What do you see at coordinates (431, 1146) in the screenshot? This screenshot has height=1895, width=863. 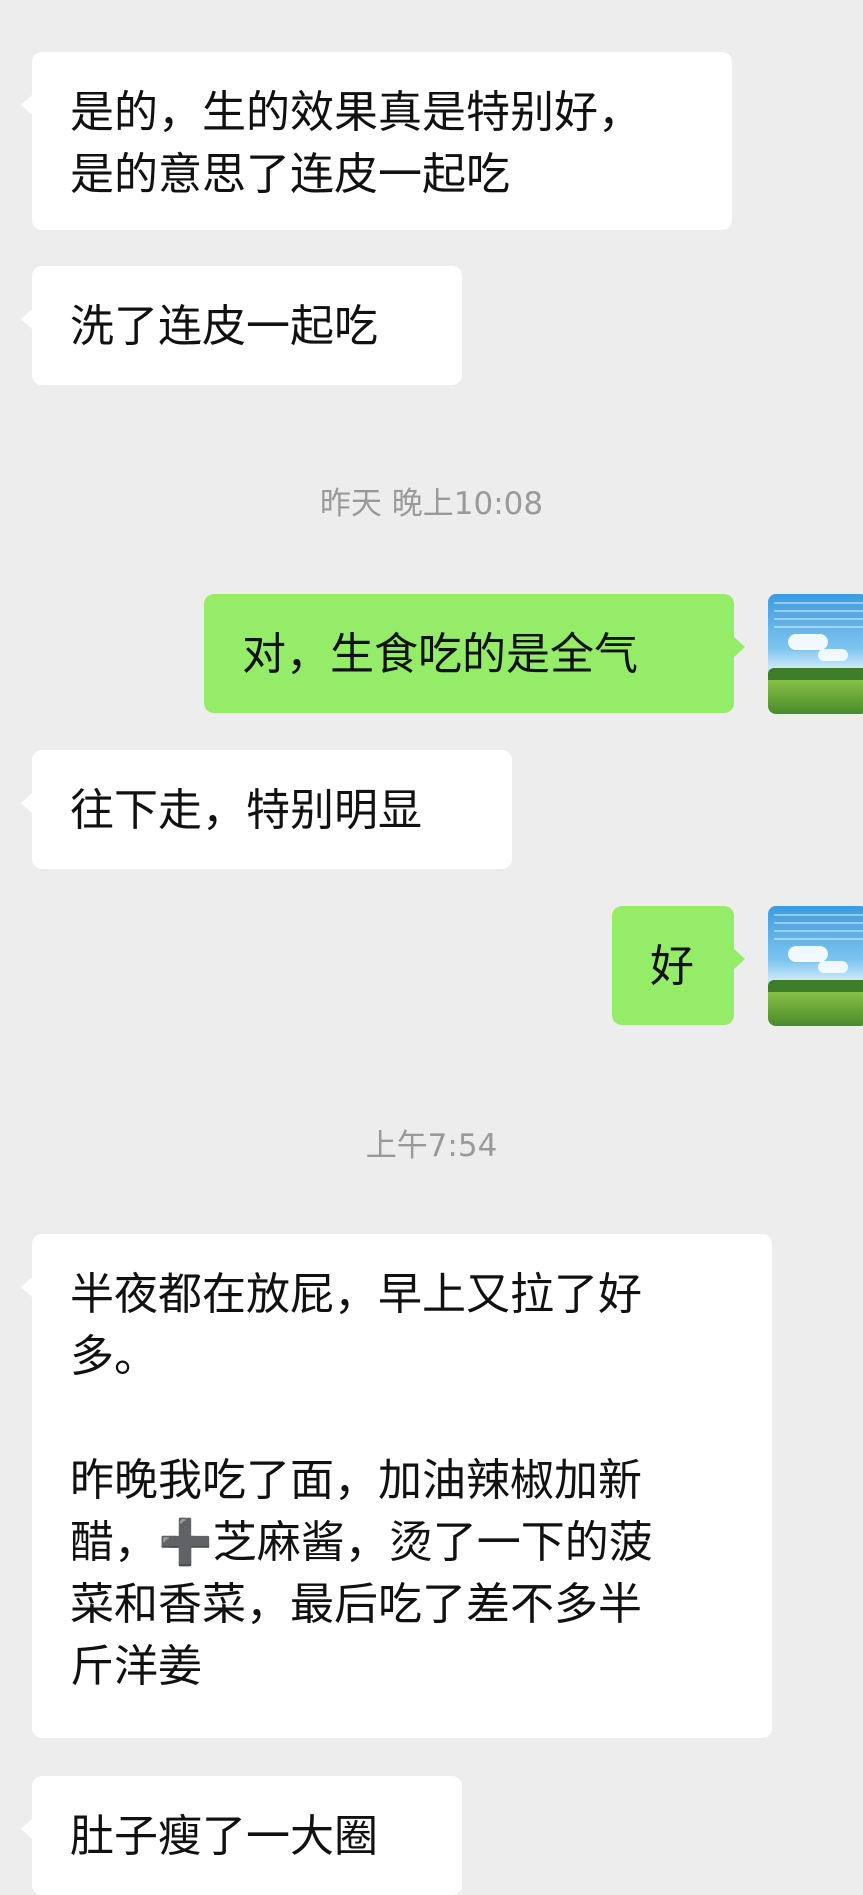 I see `timestamp: 上午7:54` at bounding box center [431, 1146].